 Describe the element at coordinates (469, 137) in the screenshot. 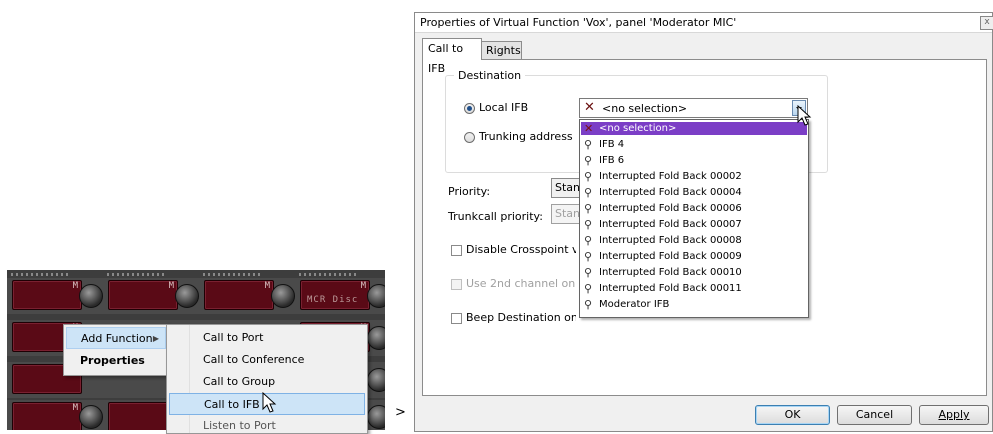

I see `trunking-address-radio` at that location.